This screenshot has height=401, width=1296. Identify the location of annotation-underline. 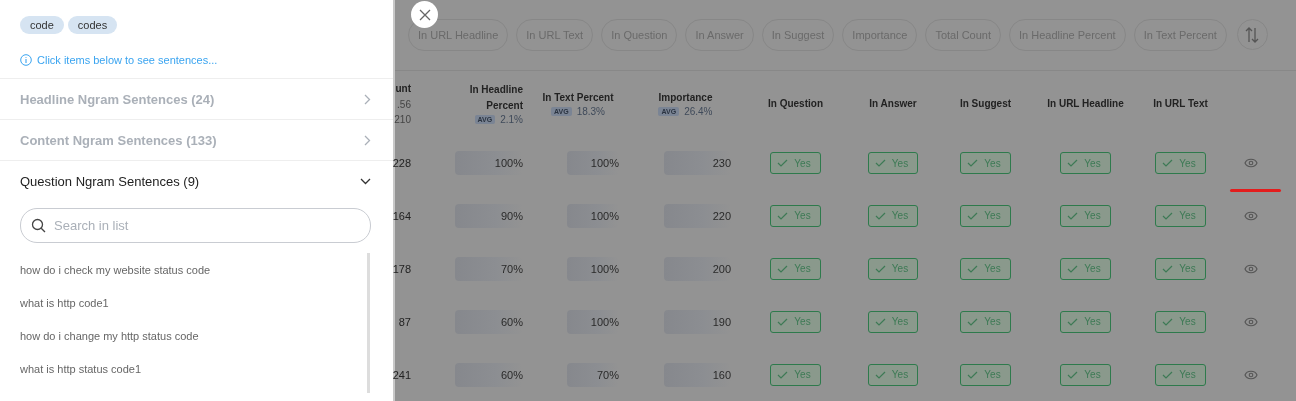
(1255, 190).